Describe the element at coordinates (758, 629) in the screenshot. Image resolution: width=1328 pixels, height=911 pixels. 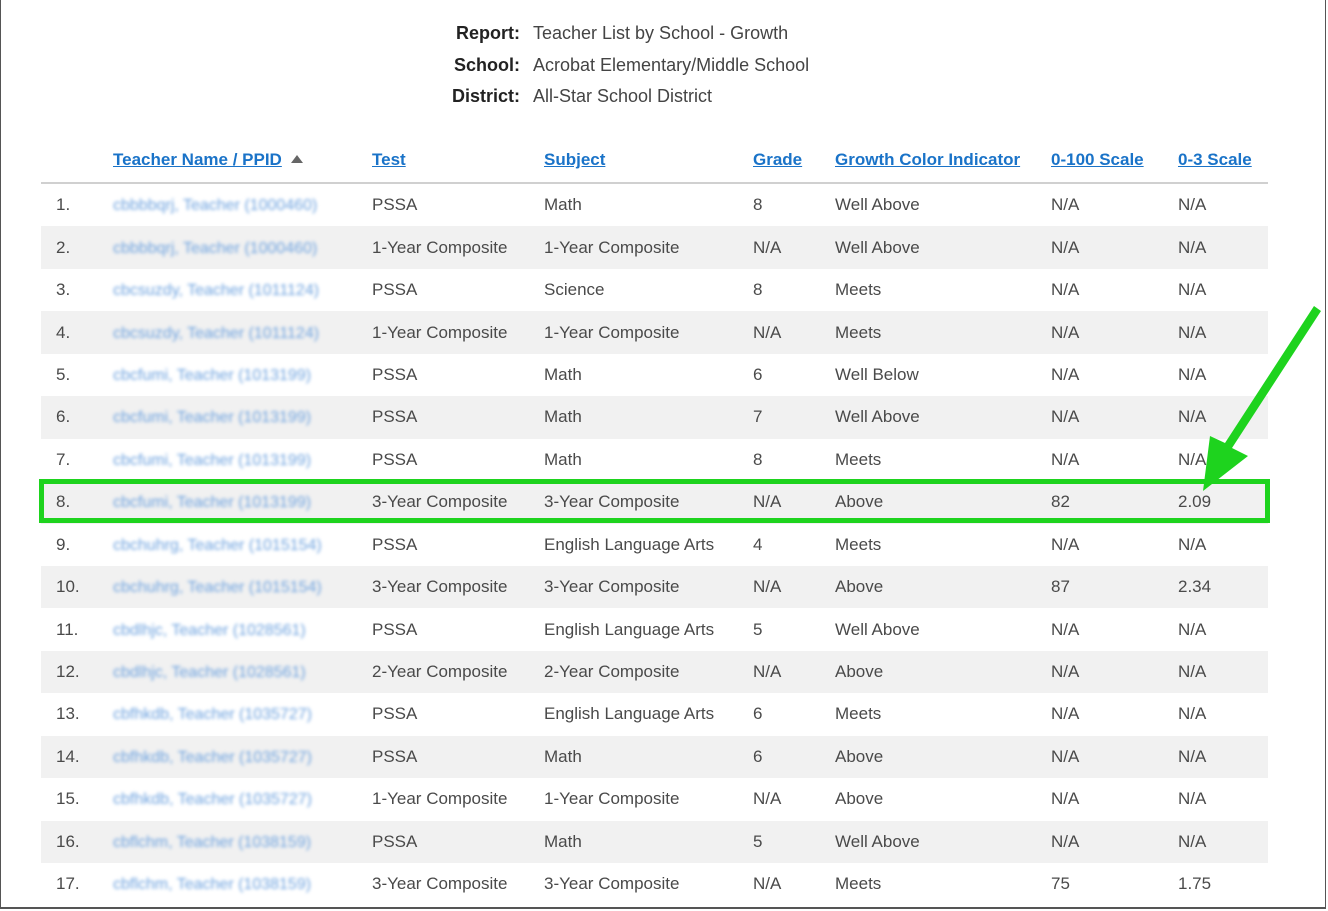
I see `grade-cell: 5` at that location.